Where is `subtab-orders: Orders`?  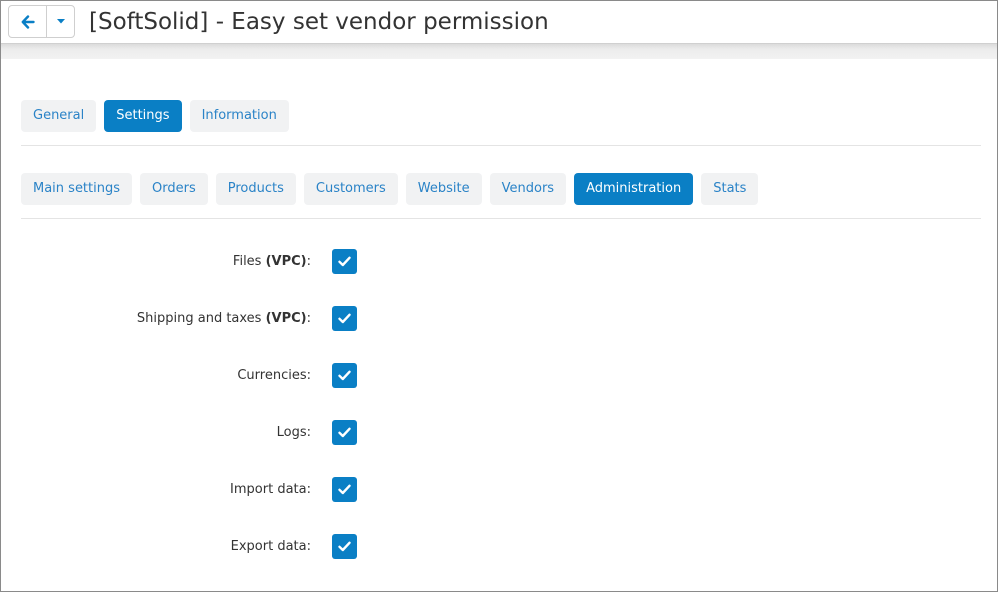 subtab-orders: Orders is located at coordinates (174, 189).